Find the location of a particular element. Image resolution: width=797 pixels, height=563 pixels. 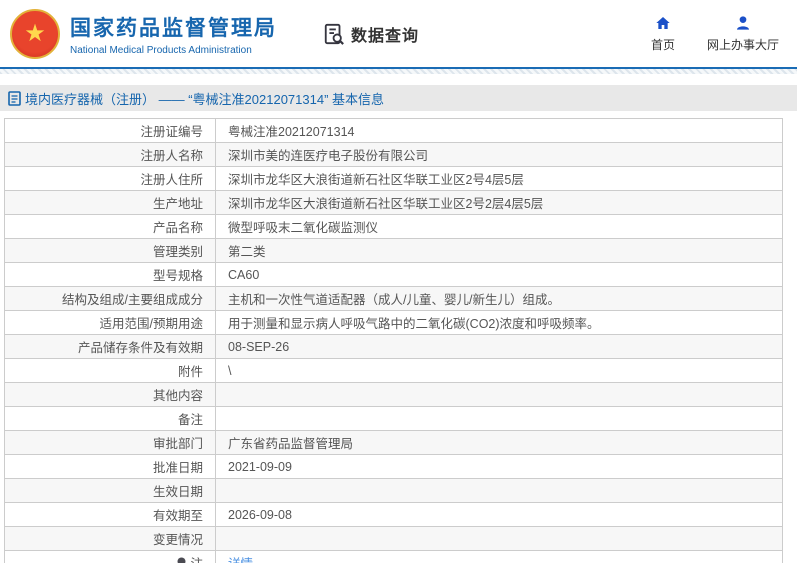

table-row: 型号规格 CA60 is located at coordinates (393, 274).